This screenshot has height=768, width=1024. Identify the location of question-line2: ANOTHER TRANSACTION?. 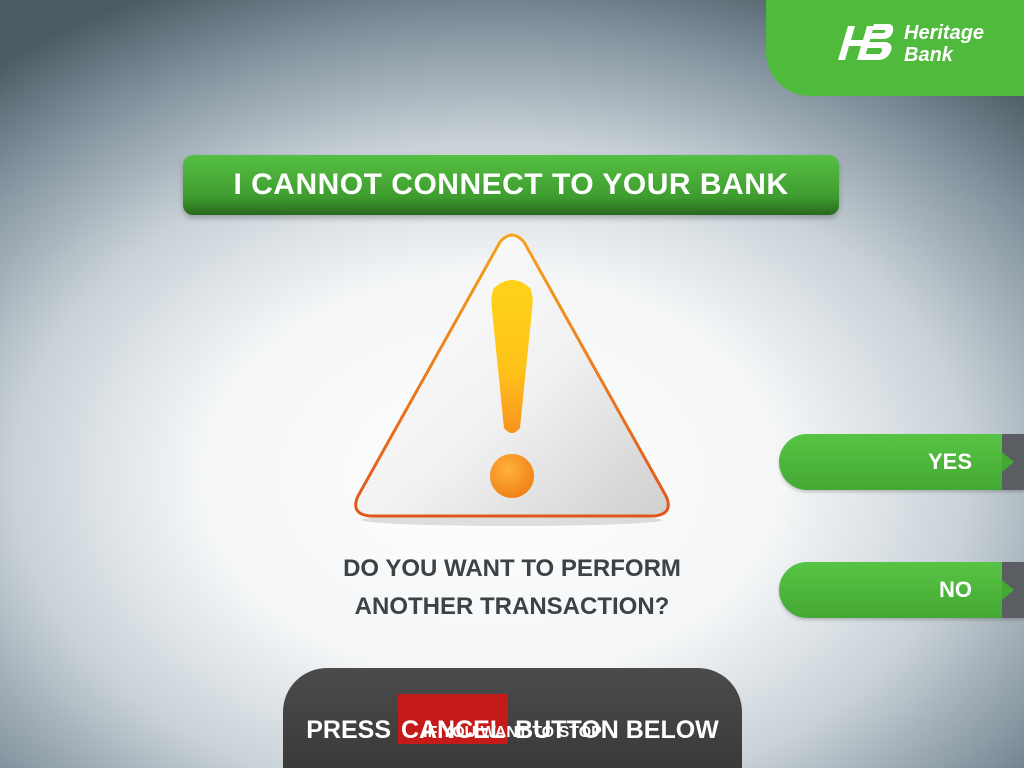
(512, 606).